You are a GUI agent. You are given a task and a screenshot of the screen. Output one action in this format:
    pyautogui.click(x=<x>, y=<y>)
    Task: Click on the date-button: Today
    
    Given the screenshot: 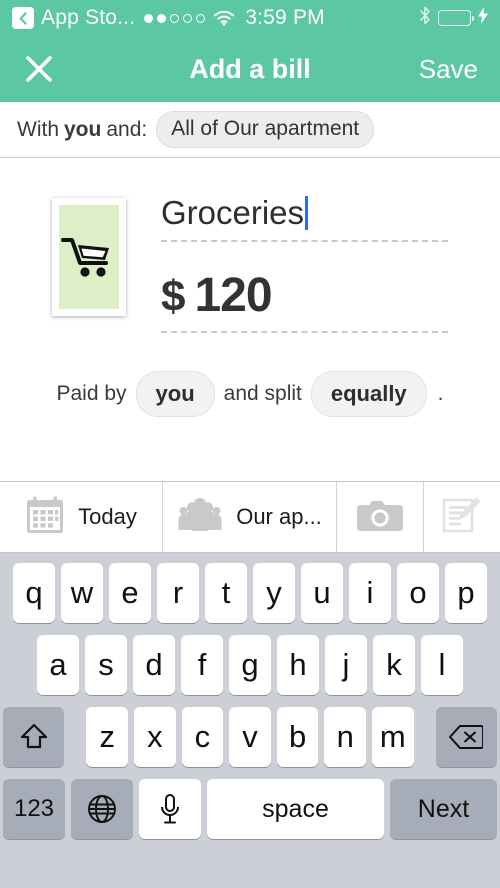 What is the action you would take?
    pyautogui.click(x=81, y=517)
    